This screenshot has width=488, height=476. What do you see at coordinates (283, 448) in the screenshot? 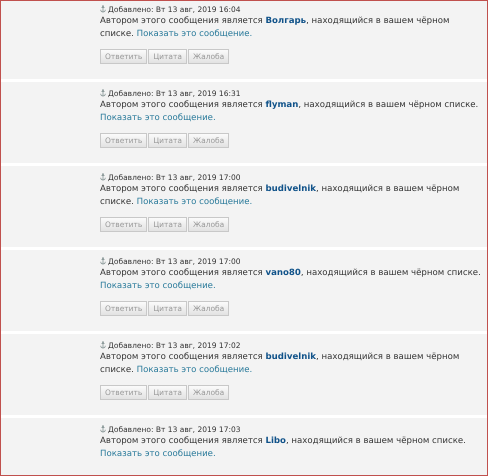
I see `blocked-message: Автором этого сообщения является Libo, находящийся в вашем чёрном списке. Показать это сообщение.` at bounding box center [283, 448].